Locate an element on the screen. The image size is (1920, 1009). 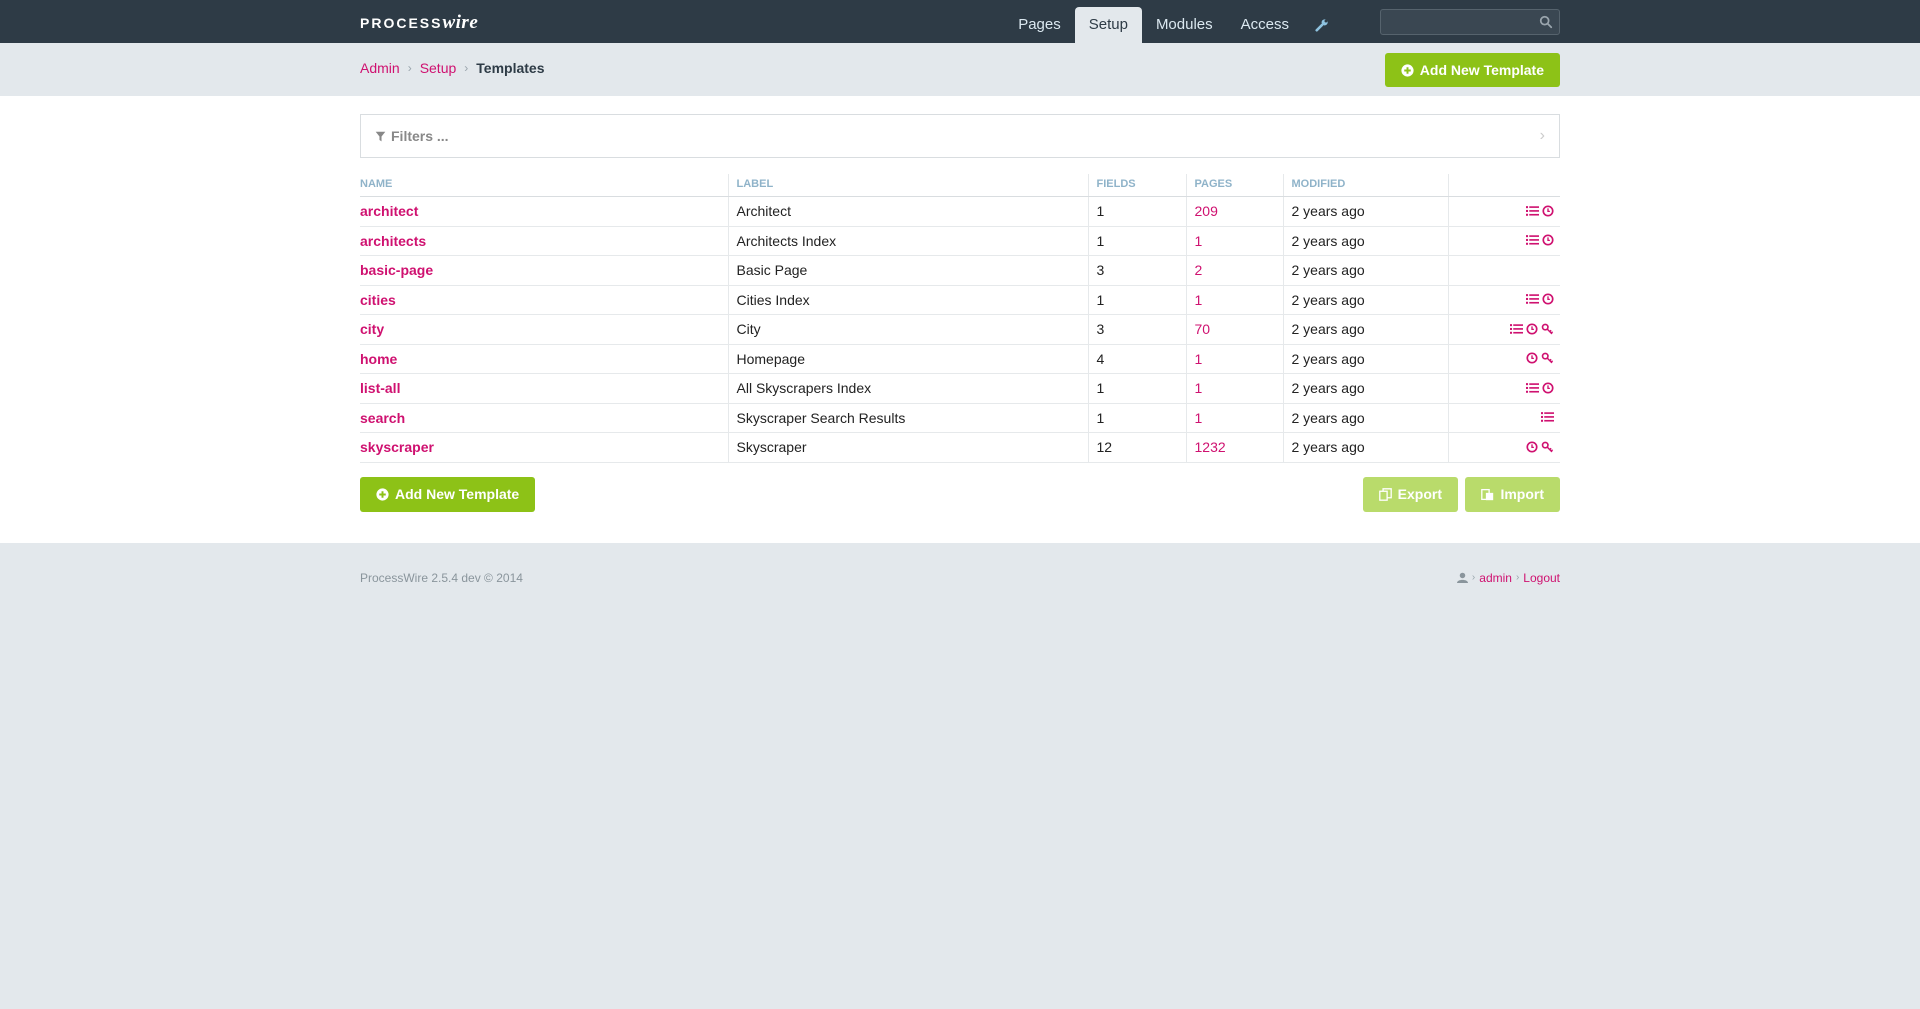
import-button: Import is located at coordinates (1512, 494).